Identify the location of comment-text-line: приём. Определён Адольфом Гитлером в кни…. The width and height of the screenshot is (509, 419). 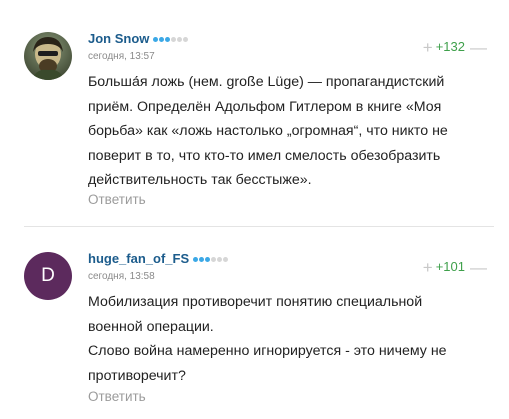
(265, 106).